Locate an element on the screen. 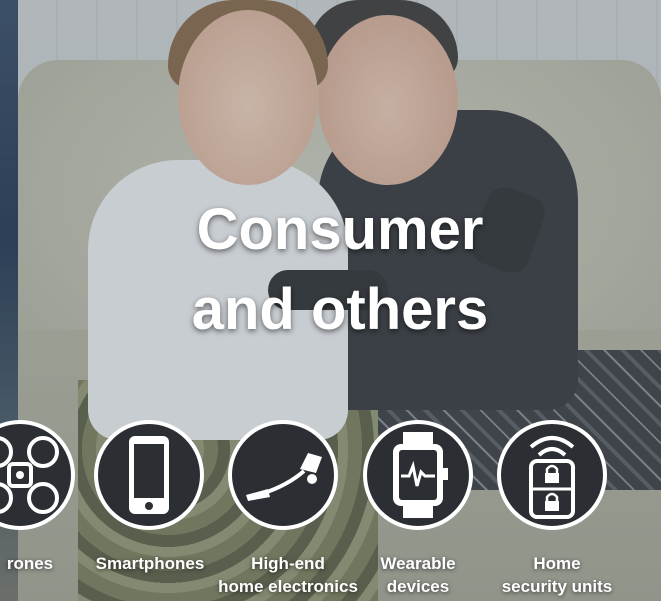 This screenshot has width=661, height=601. category-label-home-electronics: High-end home electronics is located at coordinates (288, 575).